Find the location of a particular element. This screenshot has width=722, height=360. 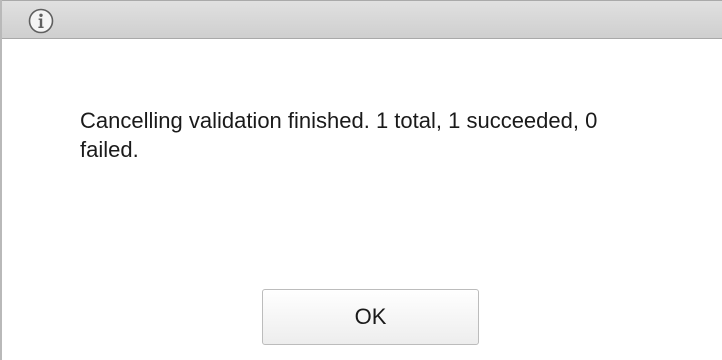

dialog-titlebar is located at coordinates (362, 19).